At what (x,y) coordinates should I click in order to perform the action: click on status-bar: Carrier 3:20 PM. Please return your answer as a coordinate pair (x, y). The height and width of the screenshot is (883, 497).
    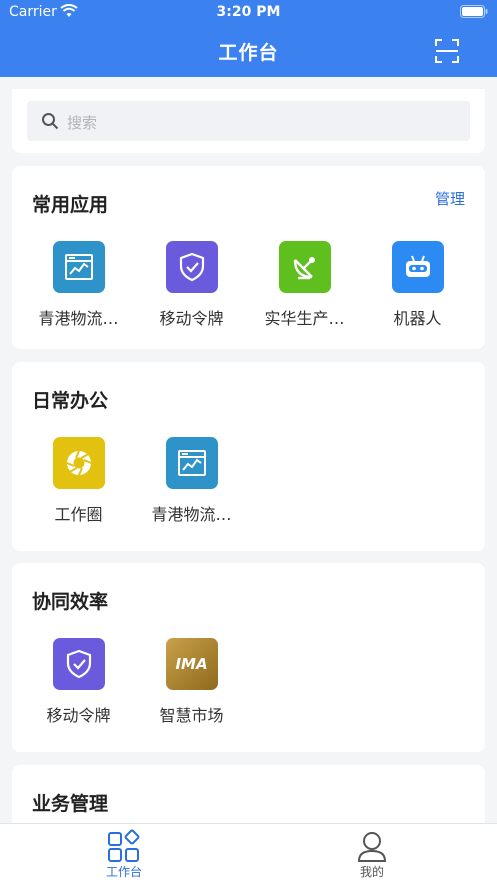
    Looking at the image, I should click on (248, 13).